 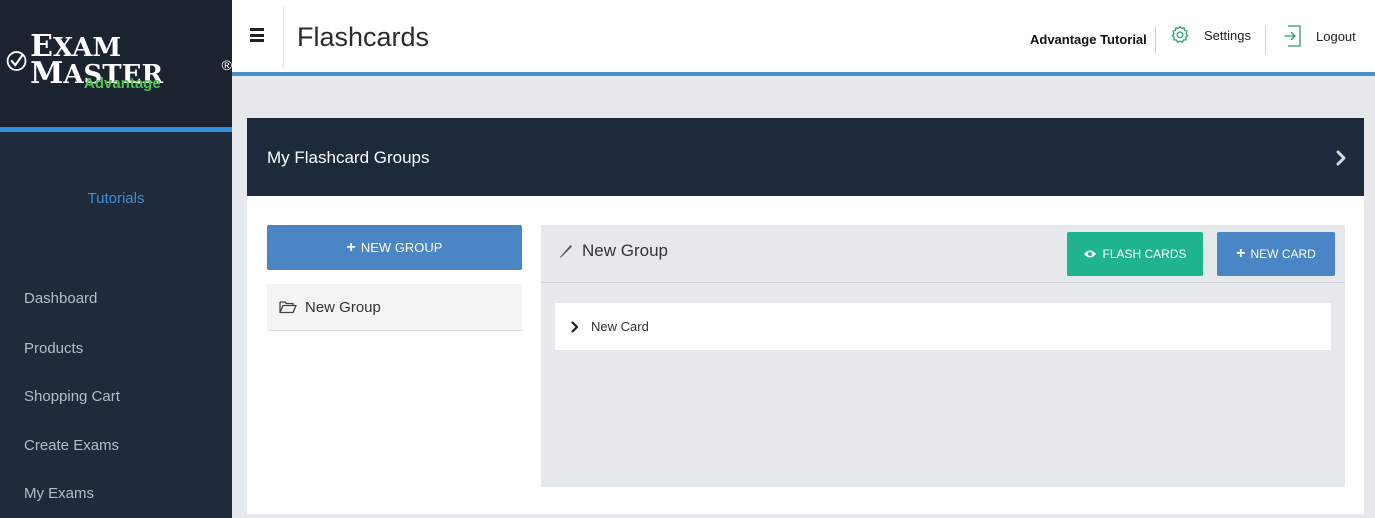 I want to click on group-title-edit: New Group, so click(x=613, y=251).